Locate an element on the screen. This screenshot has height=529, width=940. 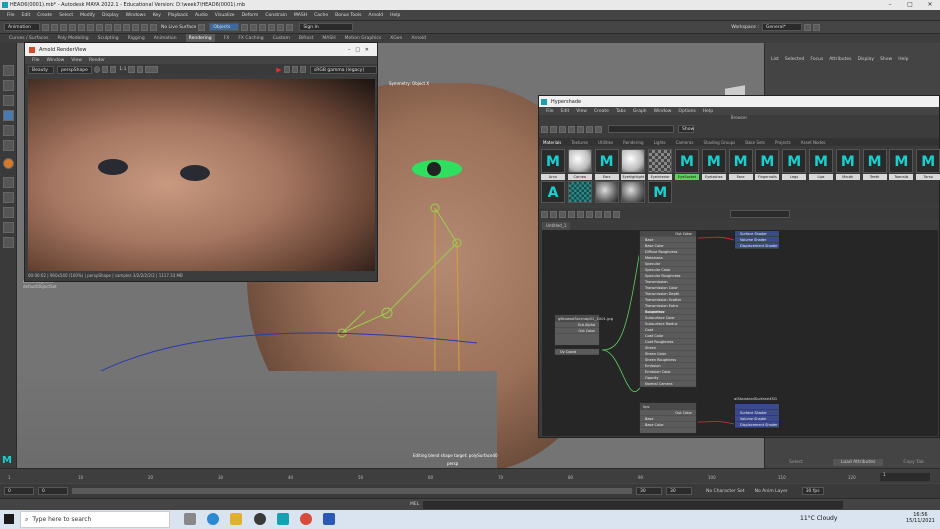
channel-icon is located at coordinates (105, 69).